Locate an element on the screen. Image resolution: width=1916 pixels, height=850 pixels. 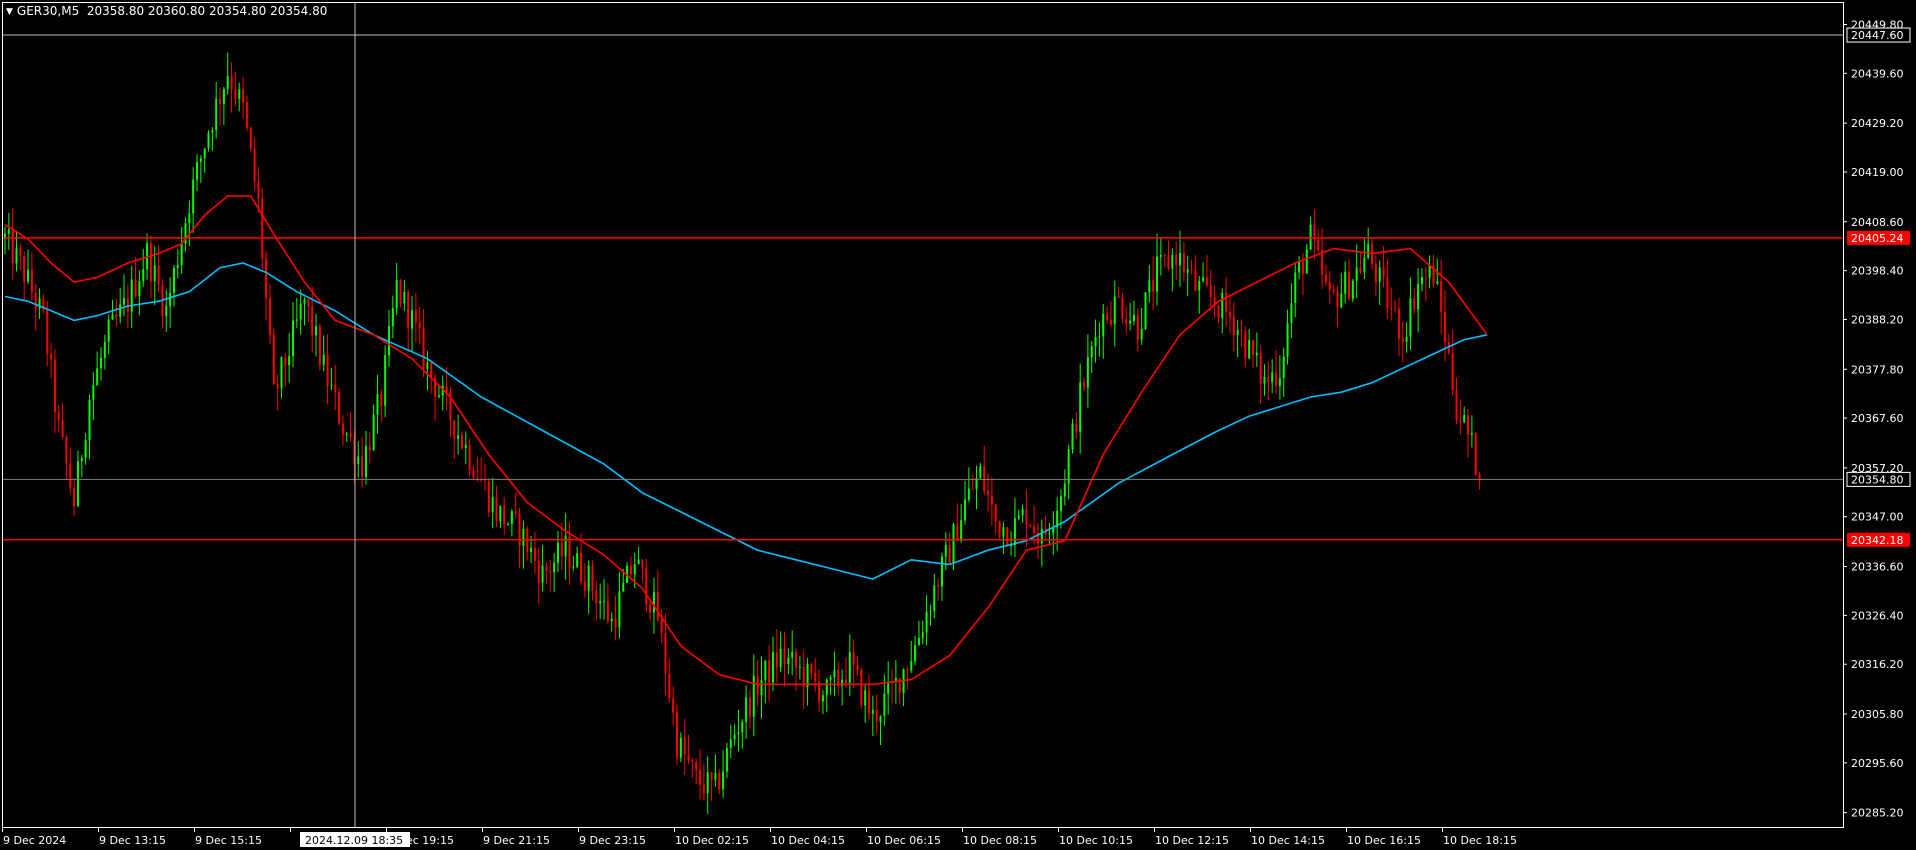
price-tick-label: 20347.00 is located at coordinates (1877, 517).